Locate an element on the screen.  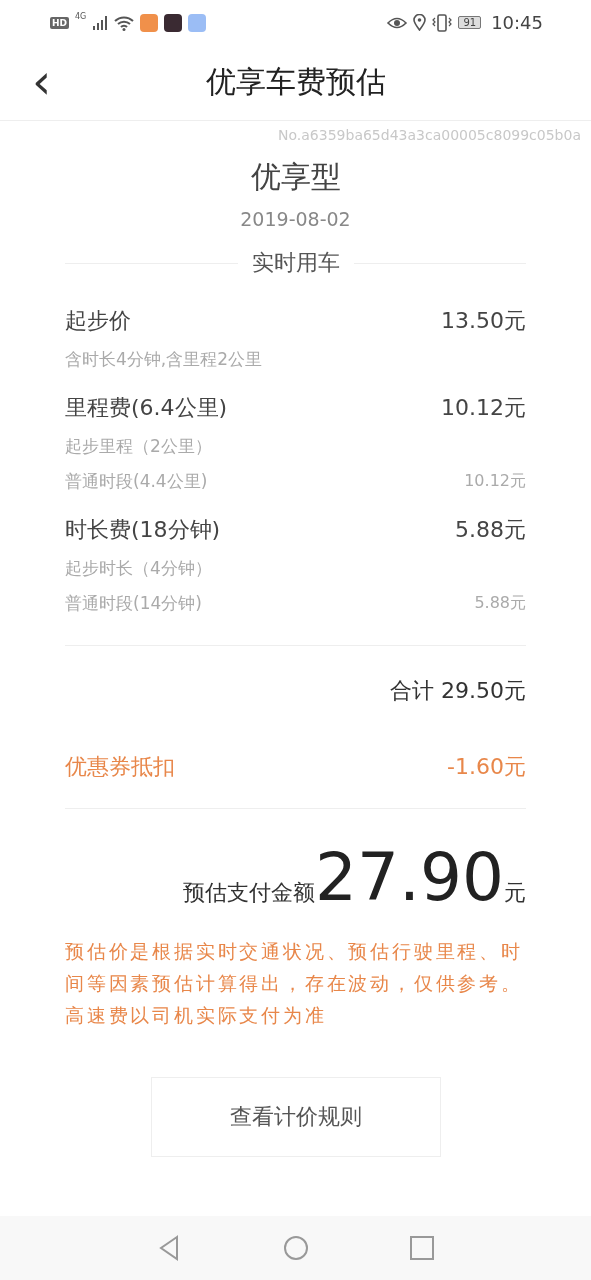
detail-amount: 5.88元 is located at coordinates (500, 603).